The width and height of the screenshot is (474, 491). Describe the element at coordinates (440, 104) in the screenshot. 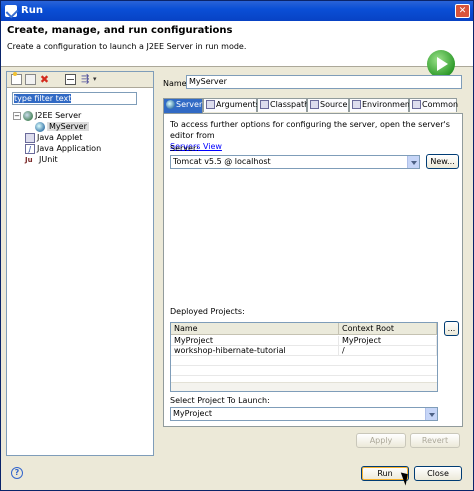

I see `tab-label: Common` at that location.